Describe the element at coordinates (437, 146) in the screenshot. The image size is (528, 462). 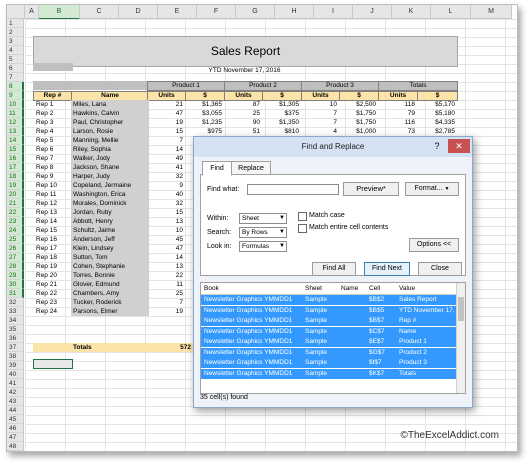
I see `help-icon: ?` at that location.